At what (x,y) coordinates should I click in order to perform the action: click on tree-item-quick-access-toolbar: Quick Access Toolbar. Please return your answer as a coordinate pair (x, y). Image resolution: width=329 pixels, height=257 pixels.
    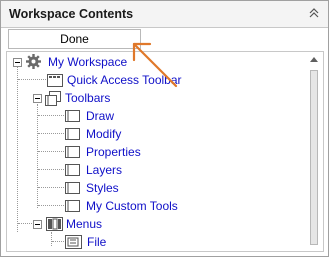
    Looking at the image, I should click on (152, 80).